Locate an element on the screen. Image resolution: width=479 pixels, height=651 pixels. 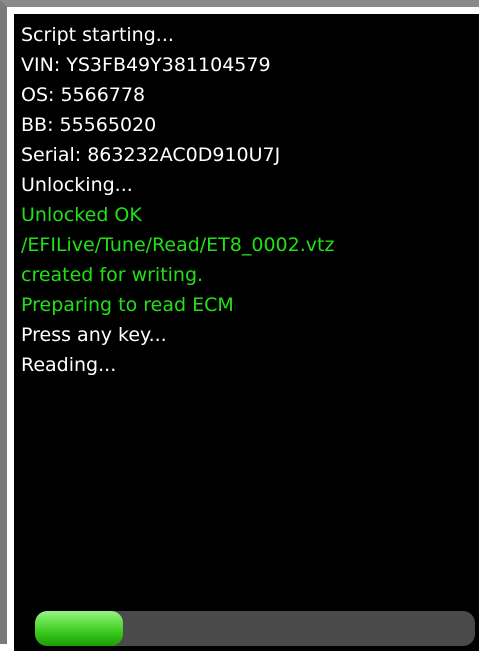
log-line: BB: 55565020 is located at coordinates (89, 125).